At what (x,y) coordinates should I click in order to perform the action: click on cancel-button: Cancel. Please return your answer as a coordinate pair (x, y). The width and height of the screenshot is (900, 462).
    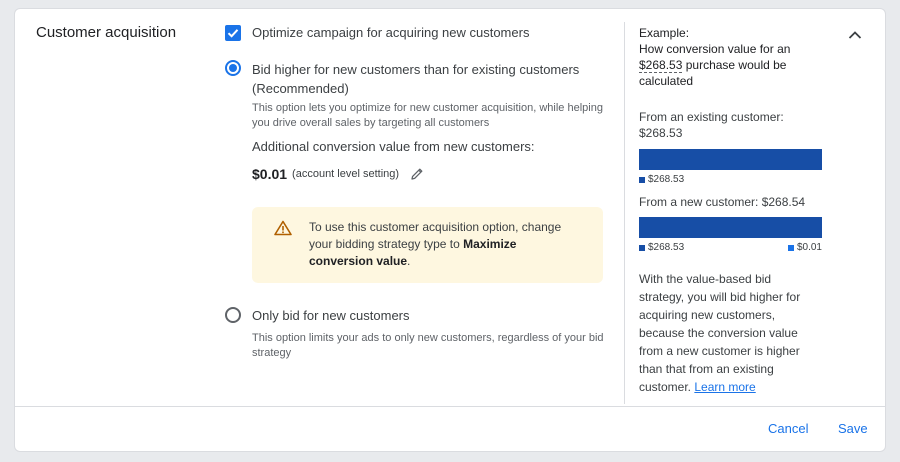
    Looking at the image, I should click on (788, 428).